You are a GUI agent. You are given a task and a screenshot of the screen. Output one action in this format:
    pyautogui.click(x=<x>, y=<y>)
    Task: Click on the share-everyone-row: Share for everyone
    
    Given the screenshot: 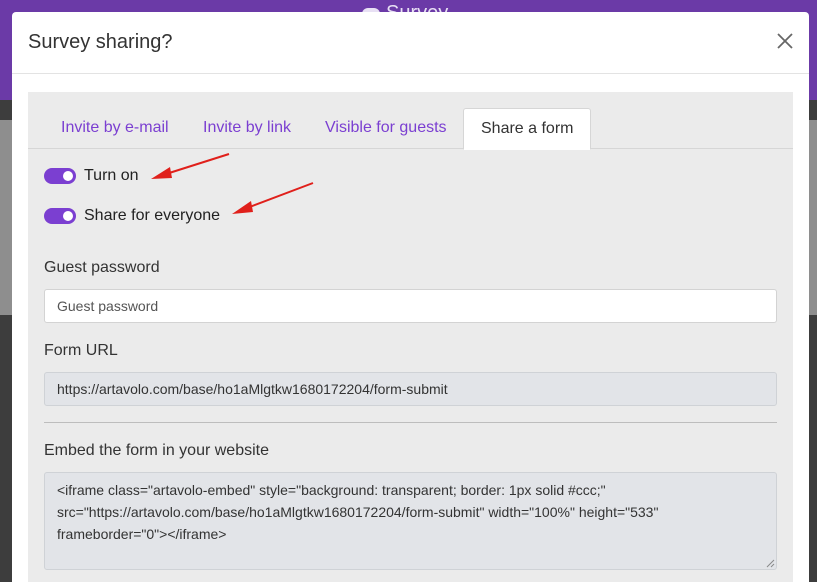 What is the action you would take?
    pyautogui.click(x=132, y=216)
    